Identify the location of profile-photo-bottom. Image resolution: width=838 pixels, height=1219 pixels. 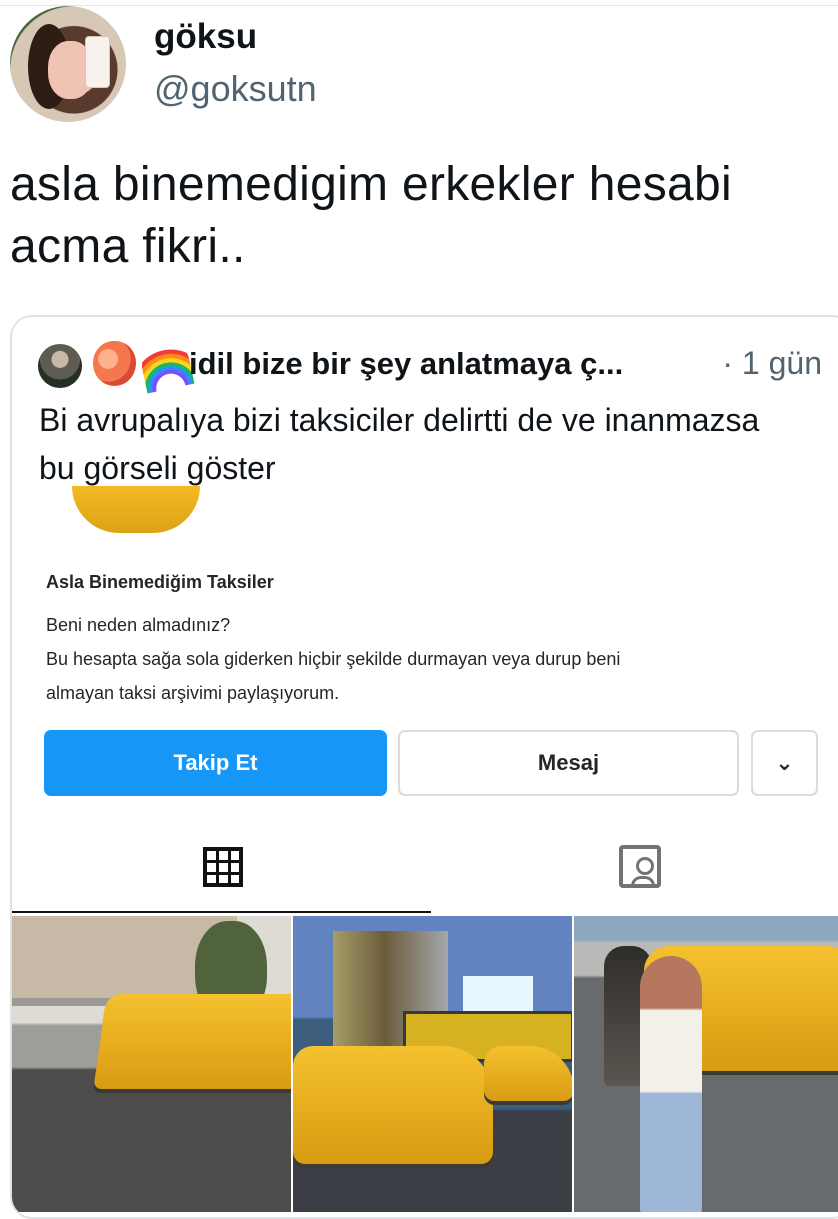
(136, 509).